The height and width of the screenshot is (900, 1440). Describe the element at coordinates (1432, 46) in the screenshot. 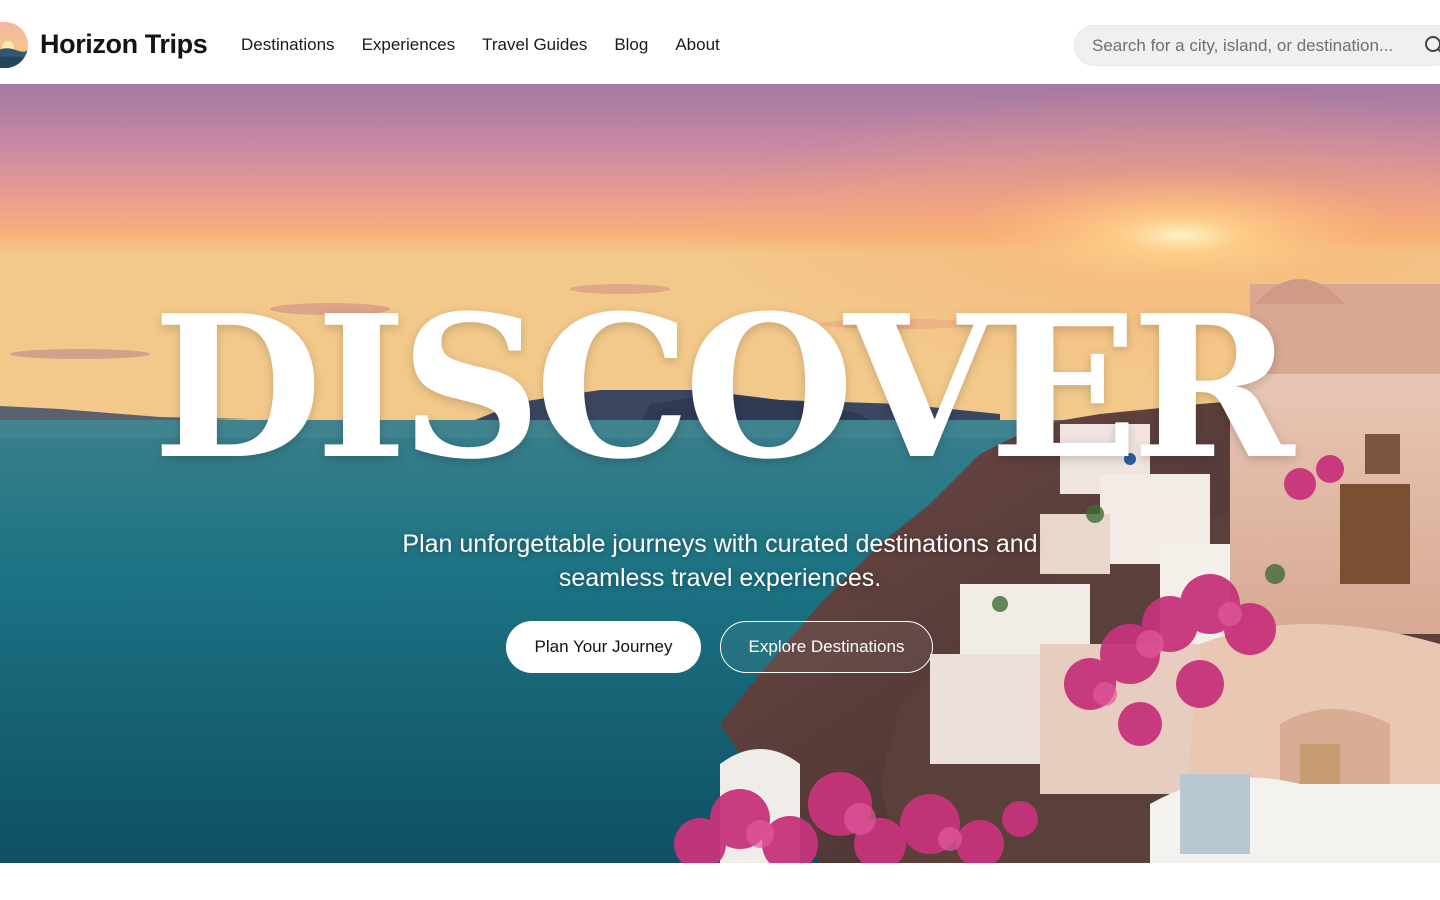

I see `search-icon` at that location.